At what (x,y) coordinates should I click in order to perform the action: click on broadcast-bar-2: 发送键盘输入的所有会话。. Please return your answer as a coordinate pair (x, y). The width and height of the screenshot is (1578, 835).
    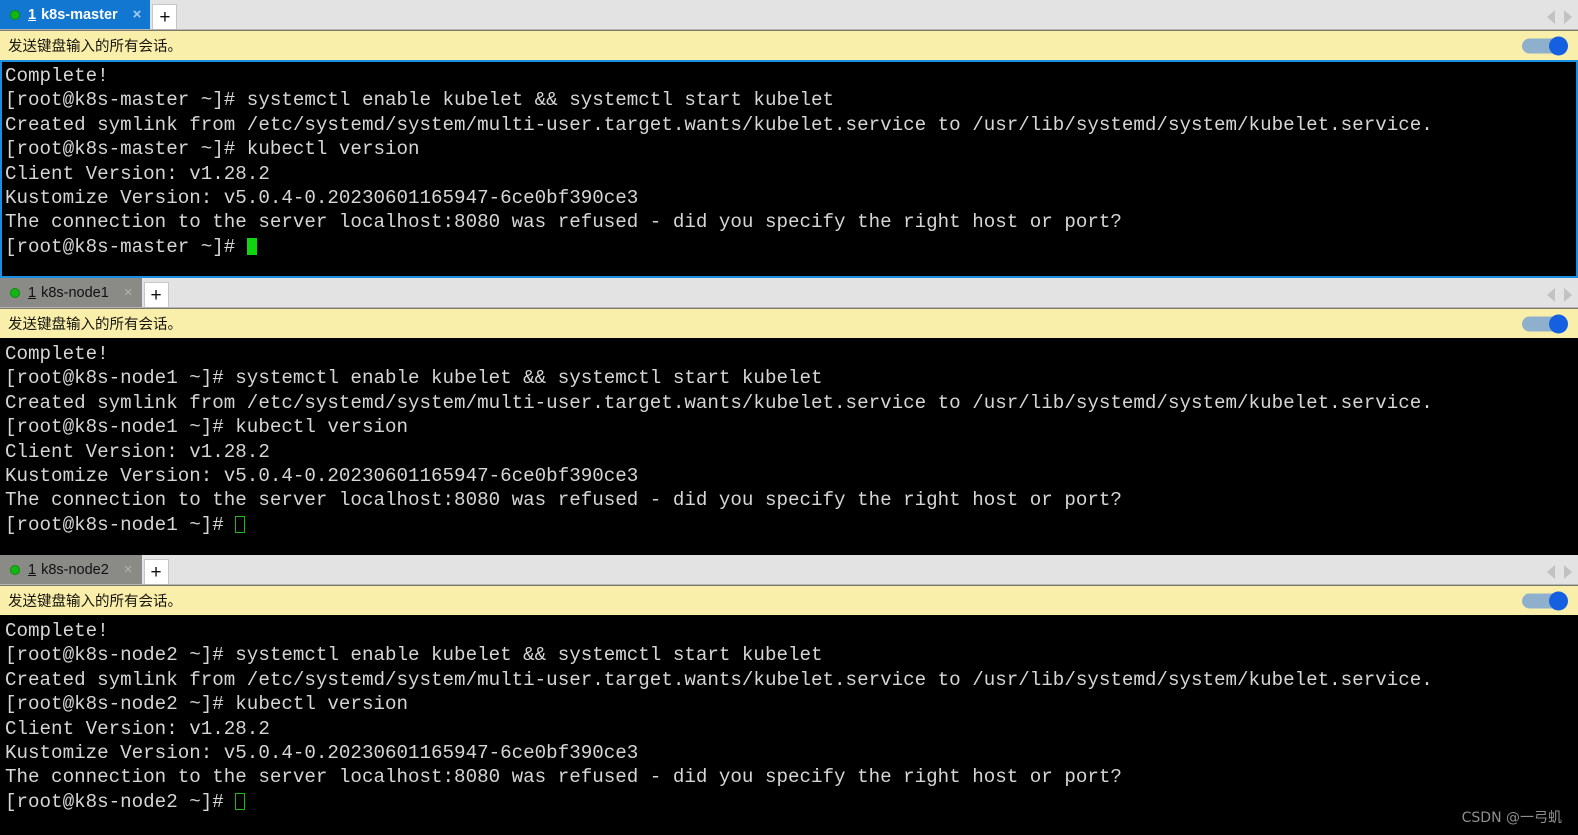
    Looking at the image, I should click on (789, 323).